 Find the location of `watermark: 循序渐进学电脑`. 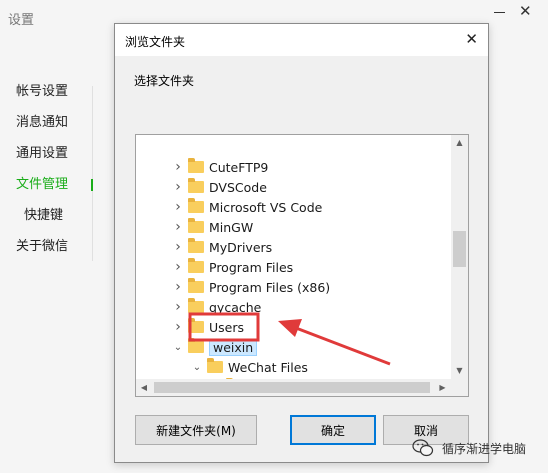

watermark: 循序渐进学电脑 is located at coordinates (469, 448).